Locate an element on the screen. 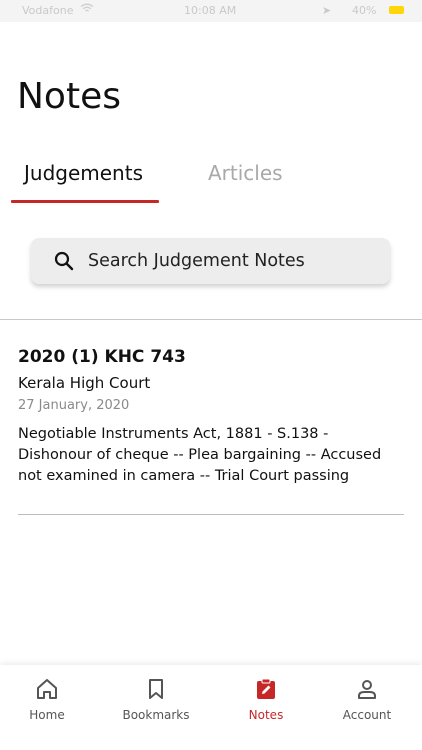 The image size is (422, 750). tab-judgements: Judgements is located at coordinates (83, 173).